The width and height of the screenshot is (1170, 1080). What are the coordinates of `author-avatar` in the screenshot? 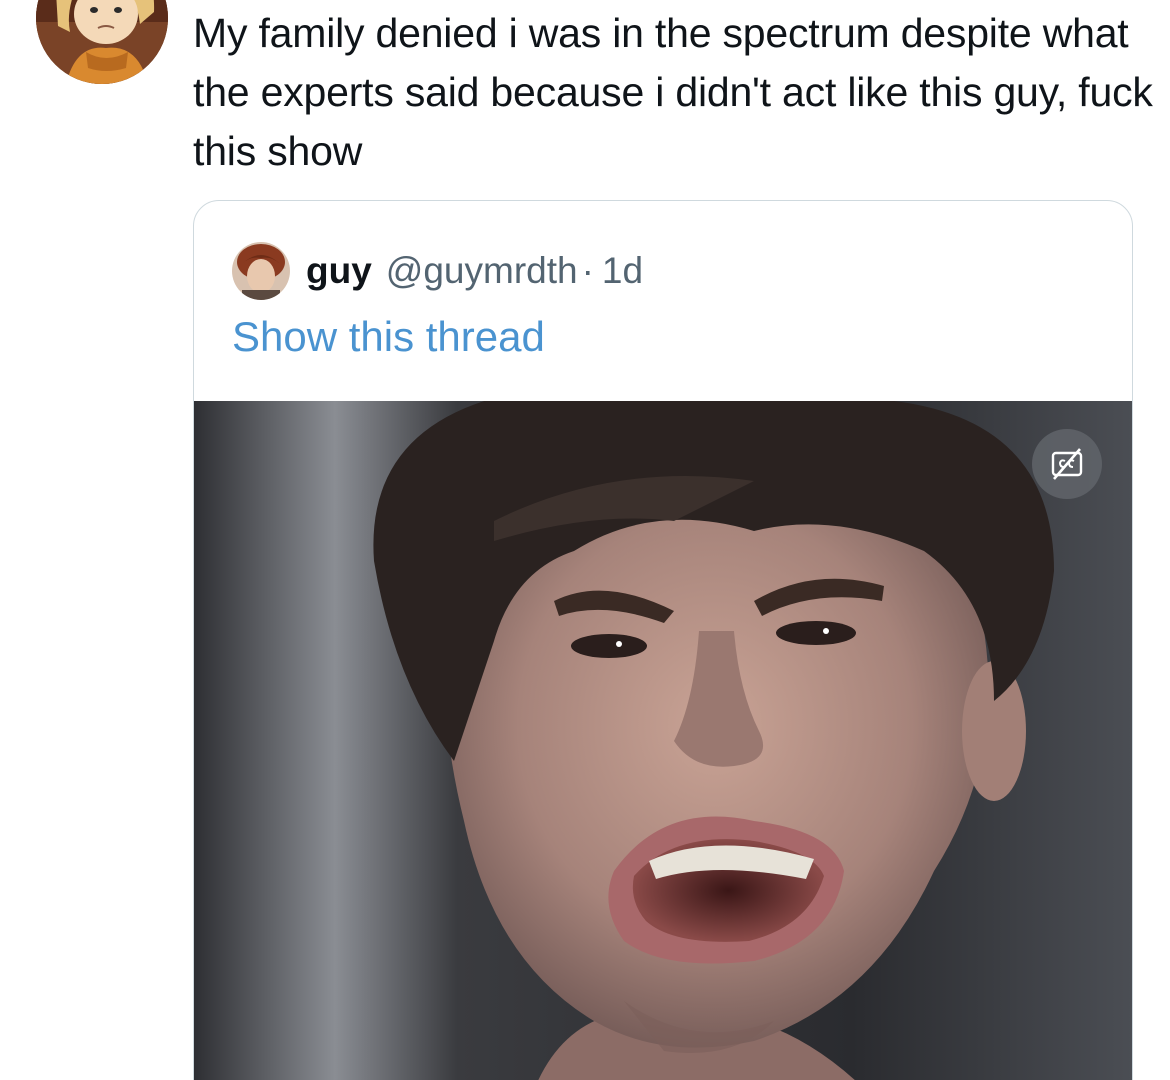 It's located at (102, 42).